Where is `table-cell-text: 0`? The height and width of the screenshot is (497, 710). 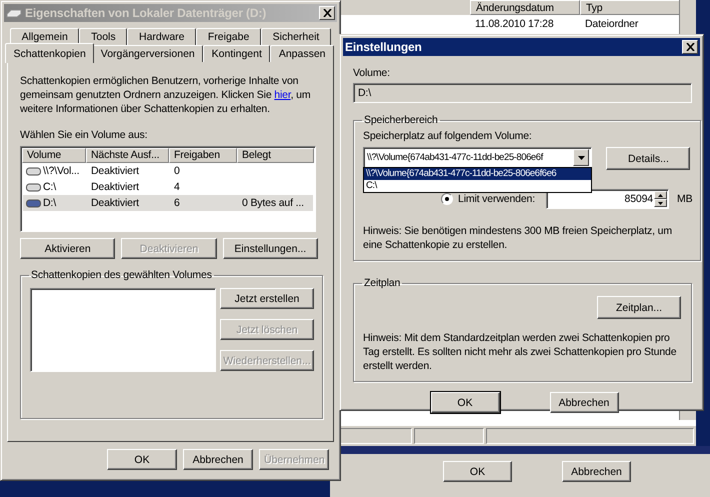
table-cell-text: 0 is located at coordinates (177, 171).